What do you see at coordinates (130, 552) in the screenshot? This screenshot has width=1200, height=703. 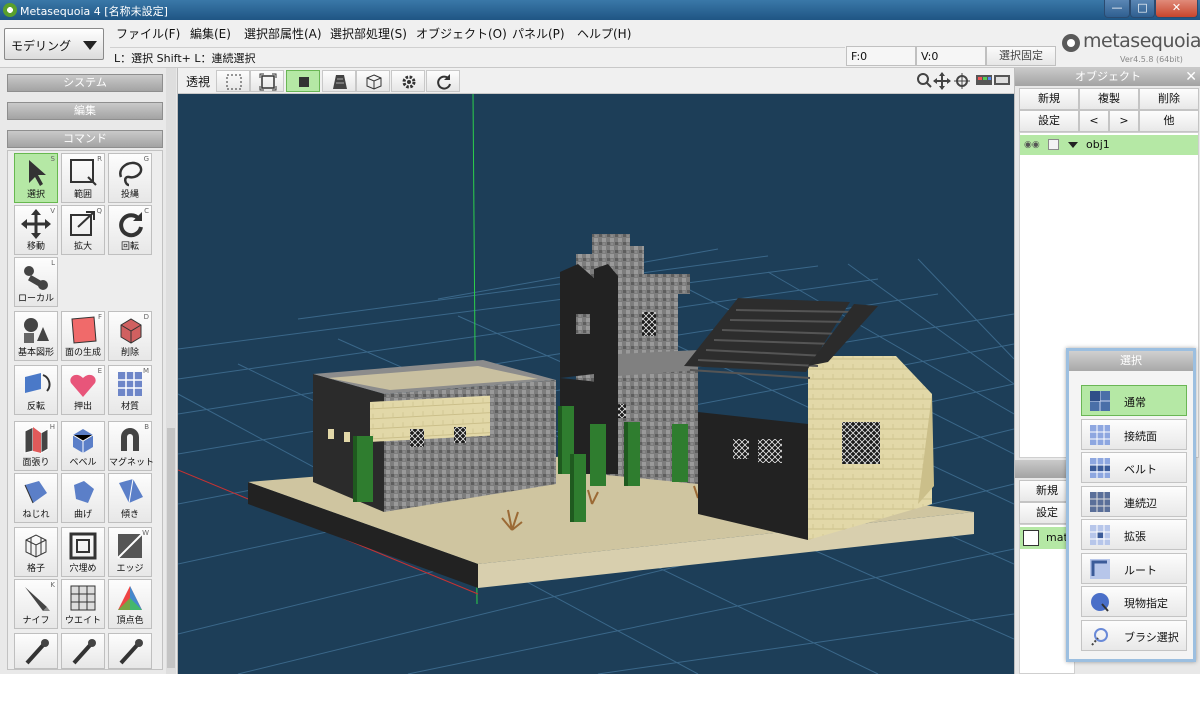 I see `tool-edge: W エッジ` at bounding box center [130, 552].